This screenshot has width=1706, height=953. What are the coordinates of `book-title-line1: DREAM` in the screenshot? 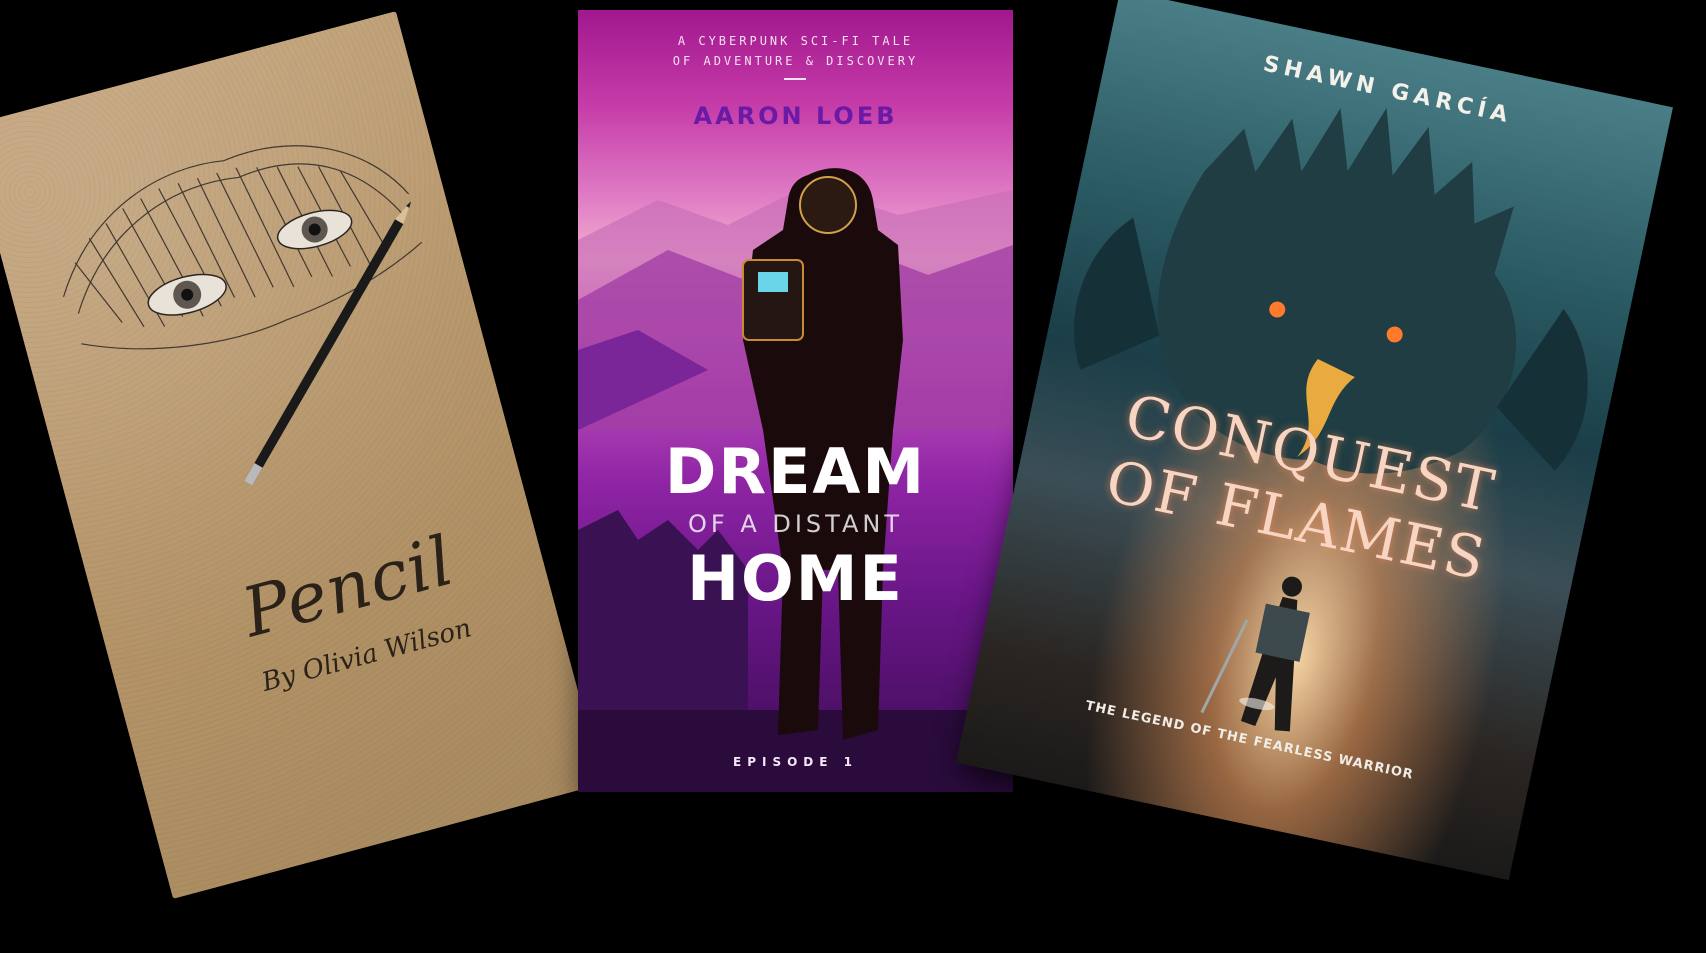 It's located at (795, 471).